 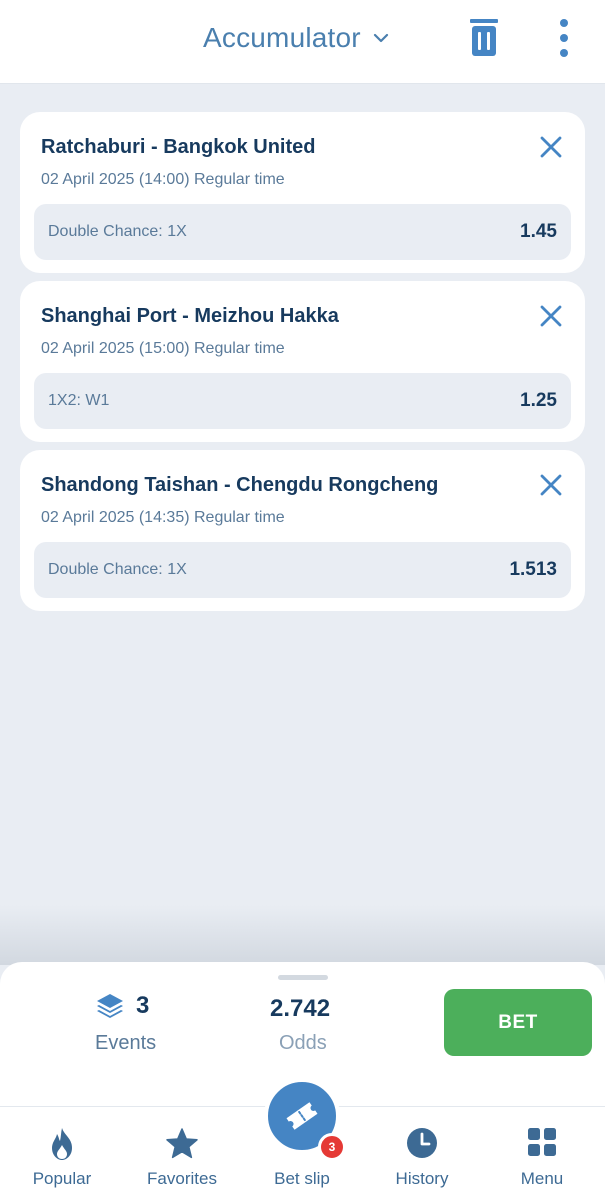 What do you see at coordinates (302, 232) in the screenshot?
I see `market-row: Double Chance: 1X 1.45` at bounding box center [302, 232].